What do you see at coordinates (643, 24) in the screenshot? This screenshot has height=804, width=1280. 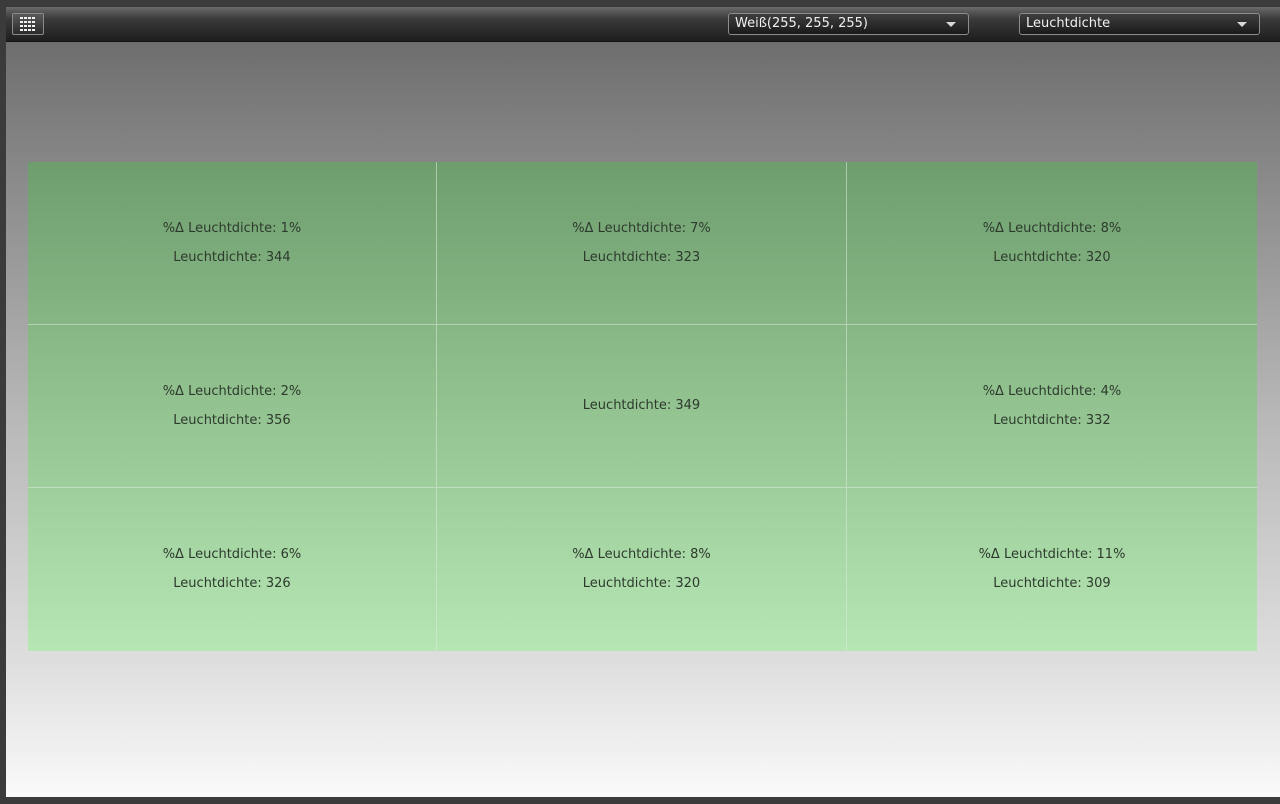 I see `toolbar: Weiß(255, 255, 255) Leuchtdichte` at bounding box center [643, 24].